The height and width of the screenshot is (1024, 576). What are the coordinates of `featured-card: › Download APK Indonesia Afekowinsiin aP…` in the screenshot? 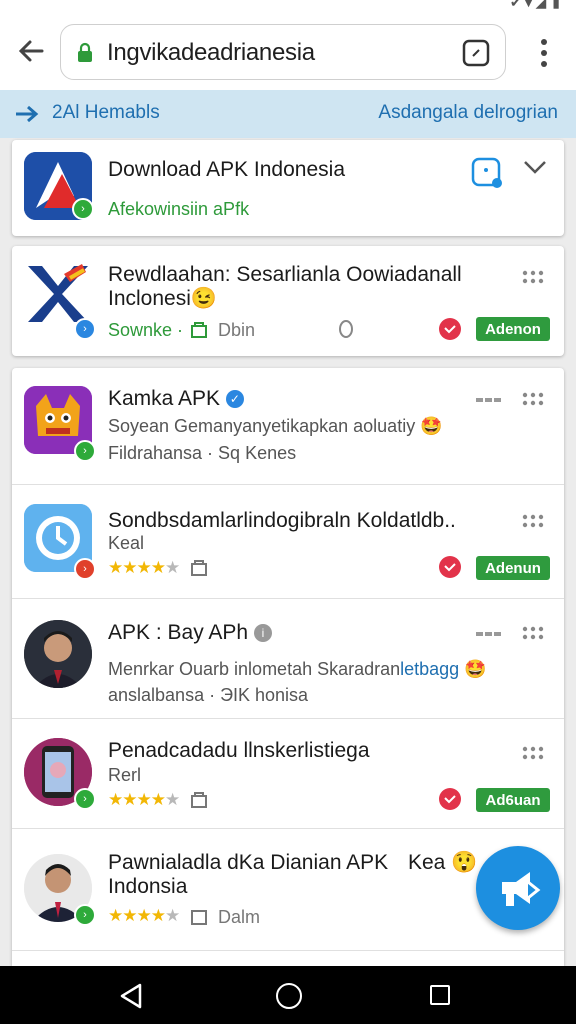 It's located at (288, 188).